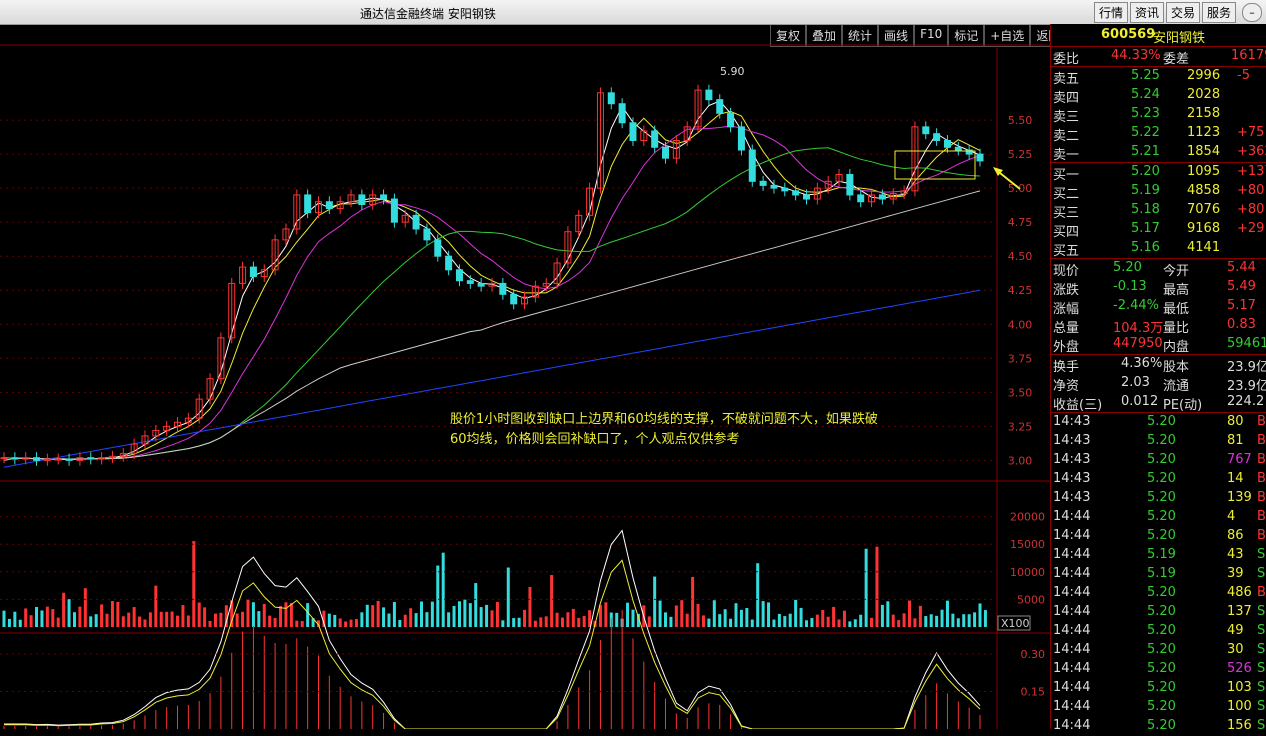 This screenshot has width=1266, height=736. What do you see at coordinates (1027, 572) in the screenshot?
I see `volume-tick-label: 10000` at bounding box center [1027, 572].